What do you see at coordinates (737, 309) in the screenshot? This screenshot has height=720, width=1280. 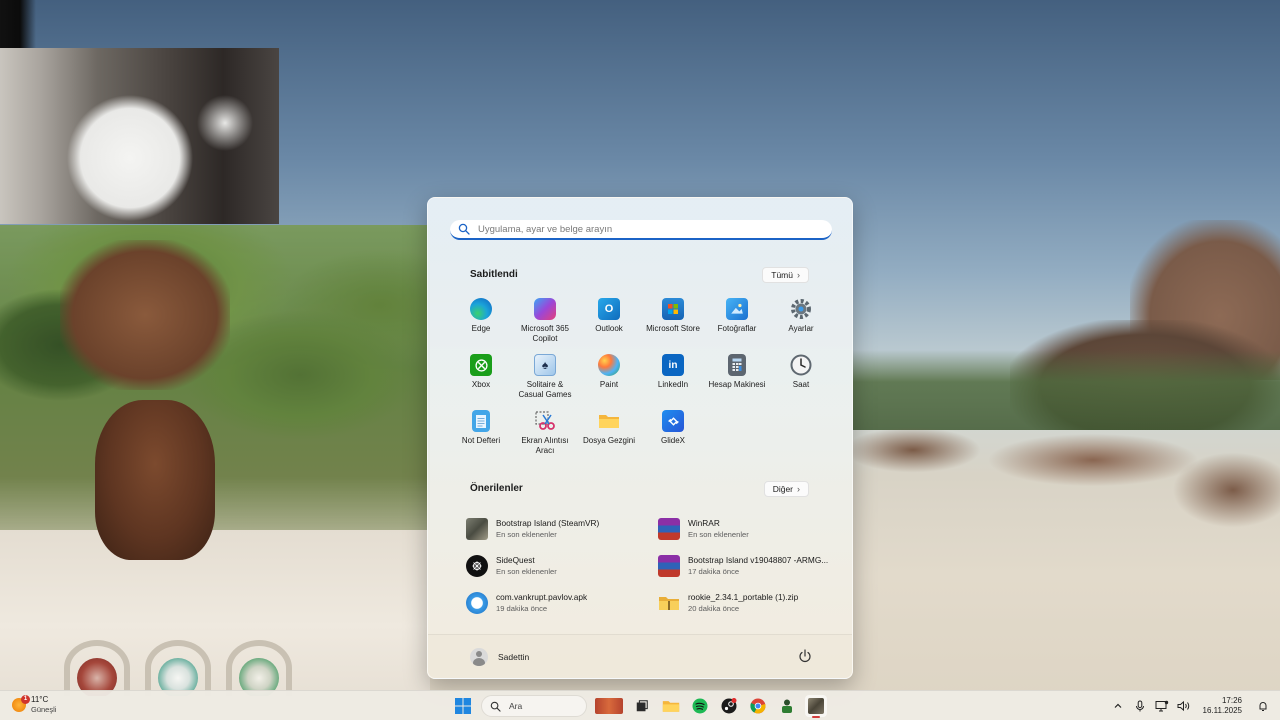 I see `photos-icon` at bounding box center [737, 309].